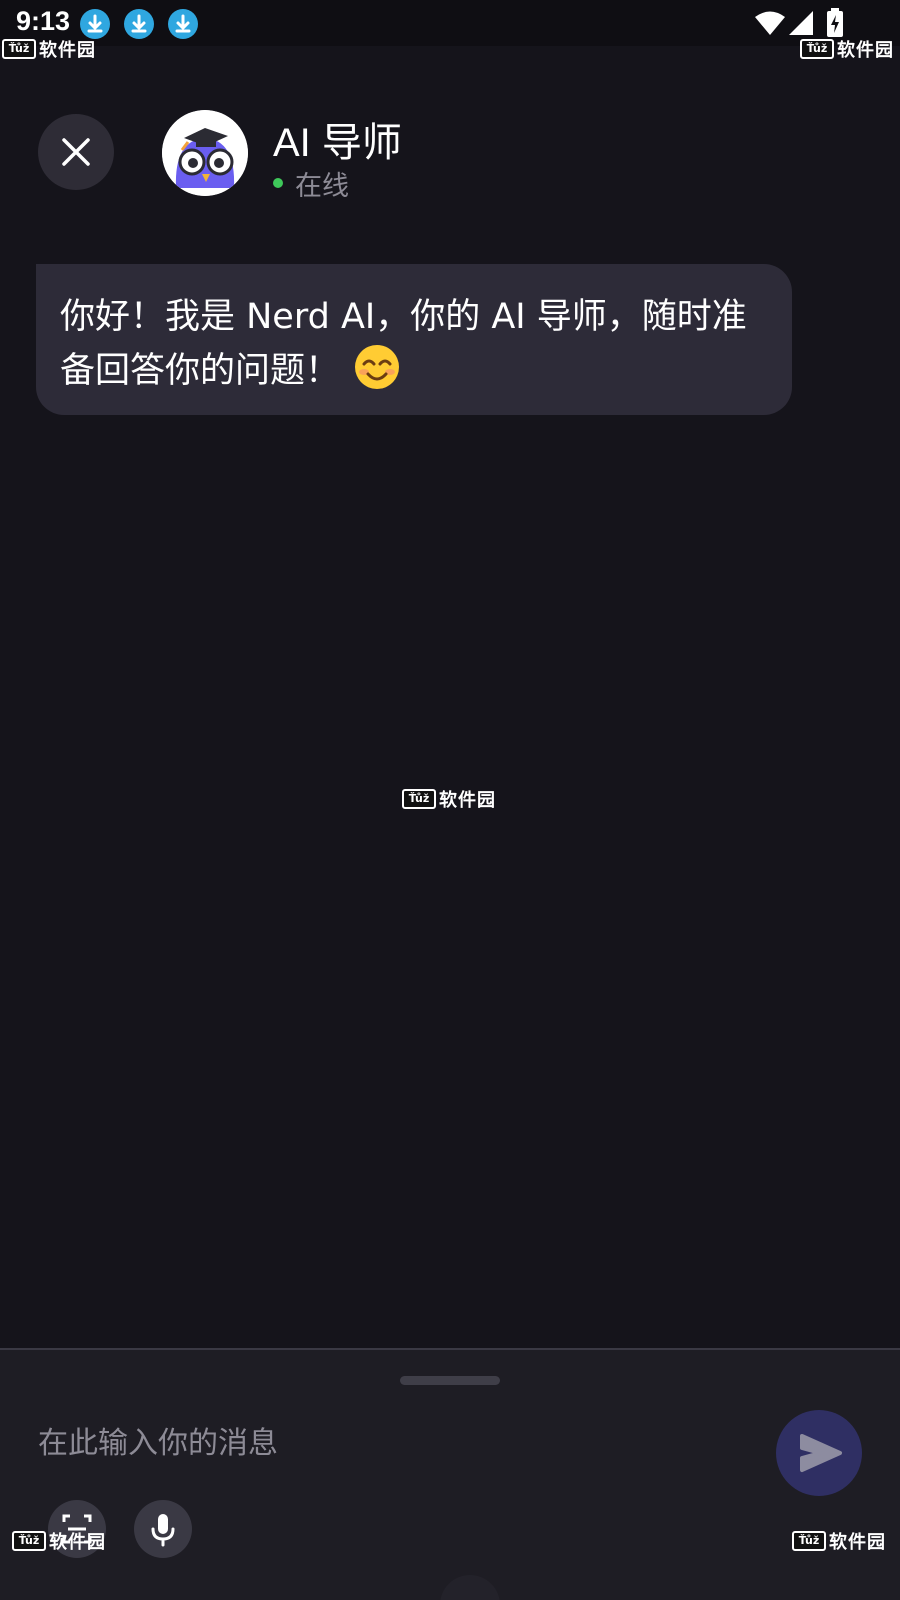 The width and height of the screenshot is (900, 1600). I want to click on status-time: 9:13, so click(43, 21).